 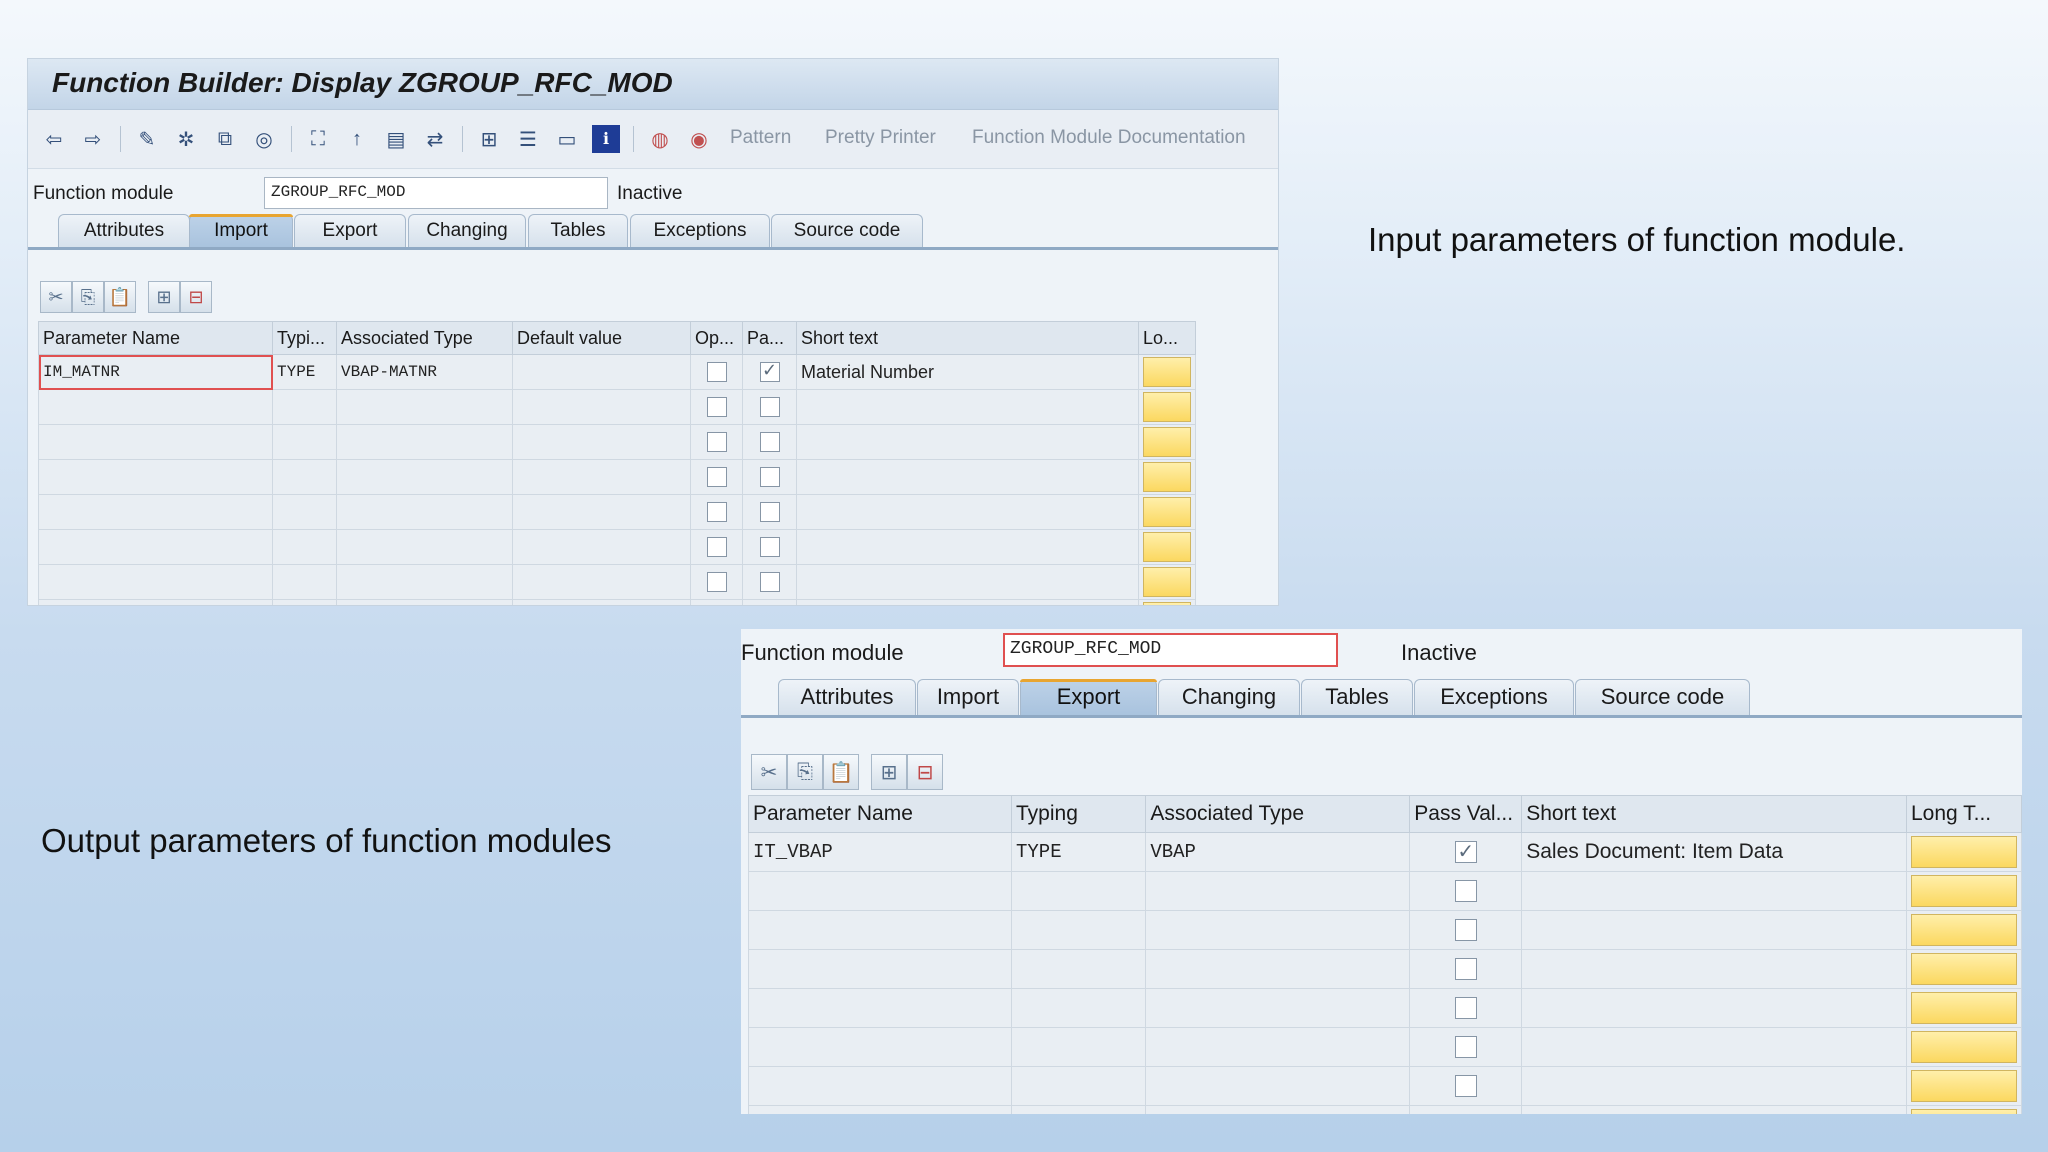 I want to click on print-icon: ☰, so click(x=528, y=139).